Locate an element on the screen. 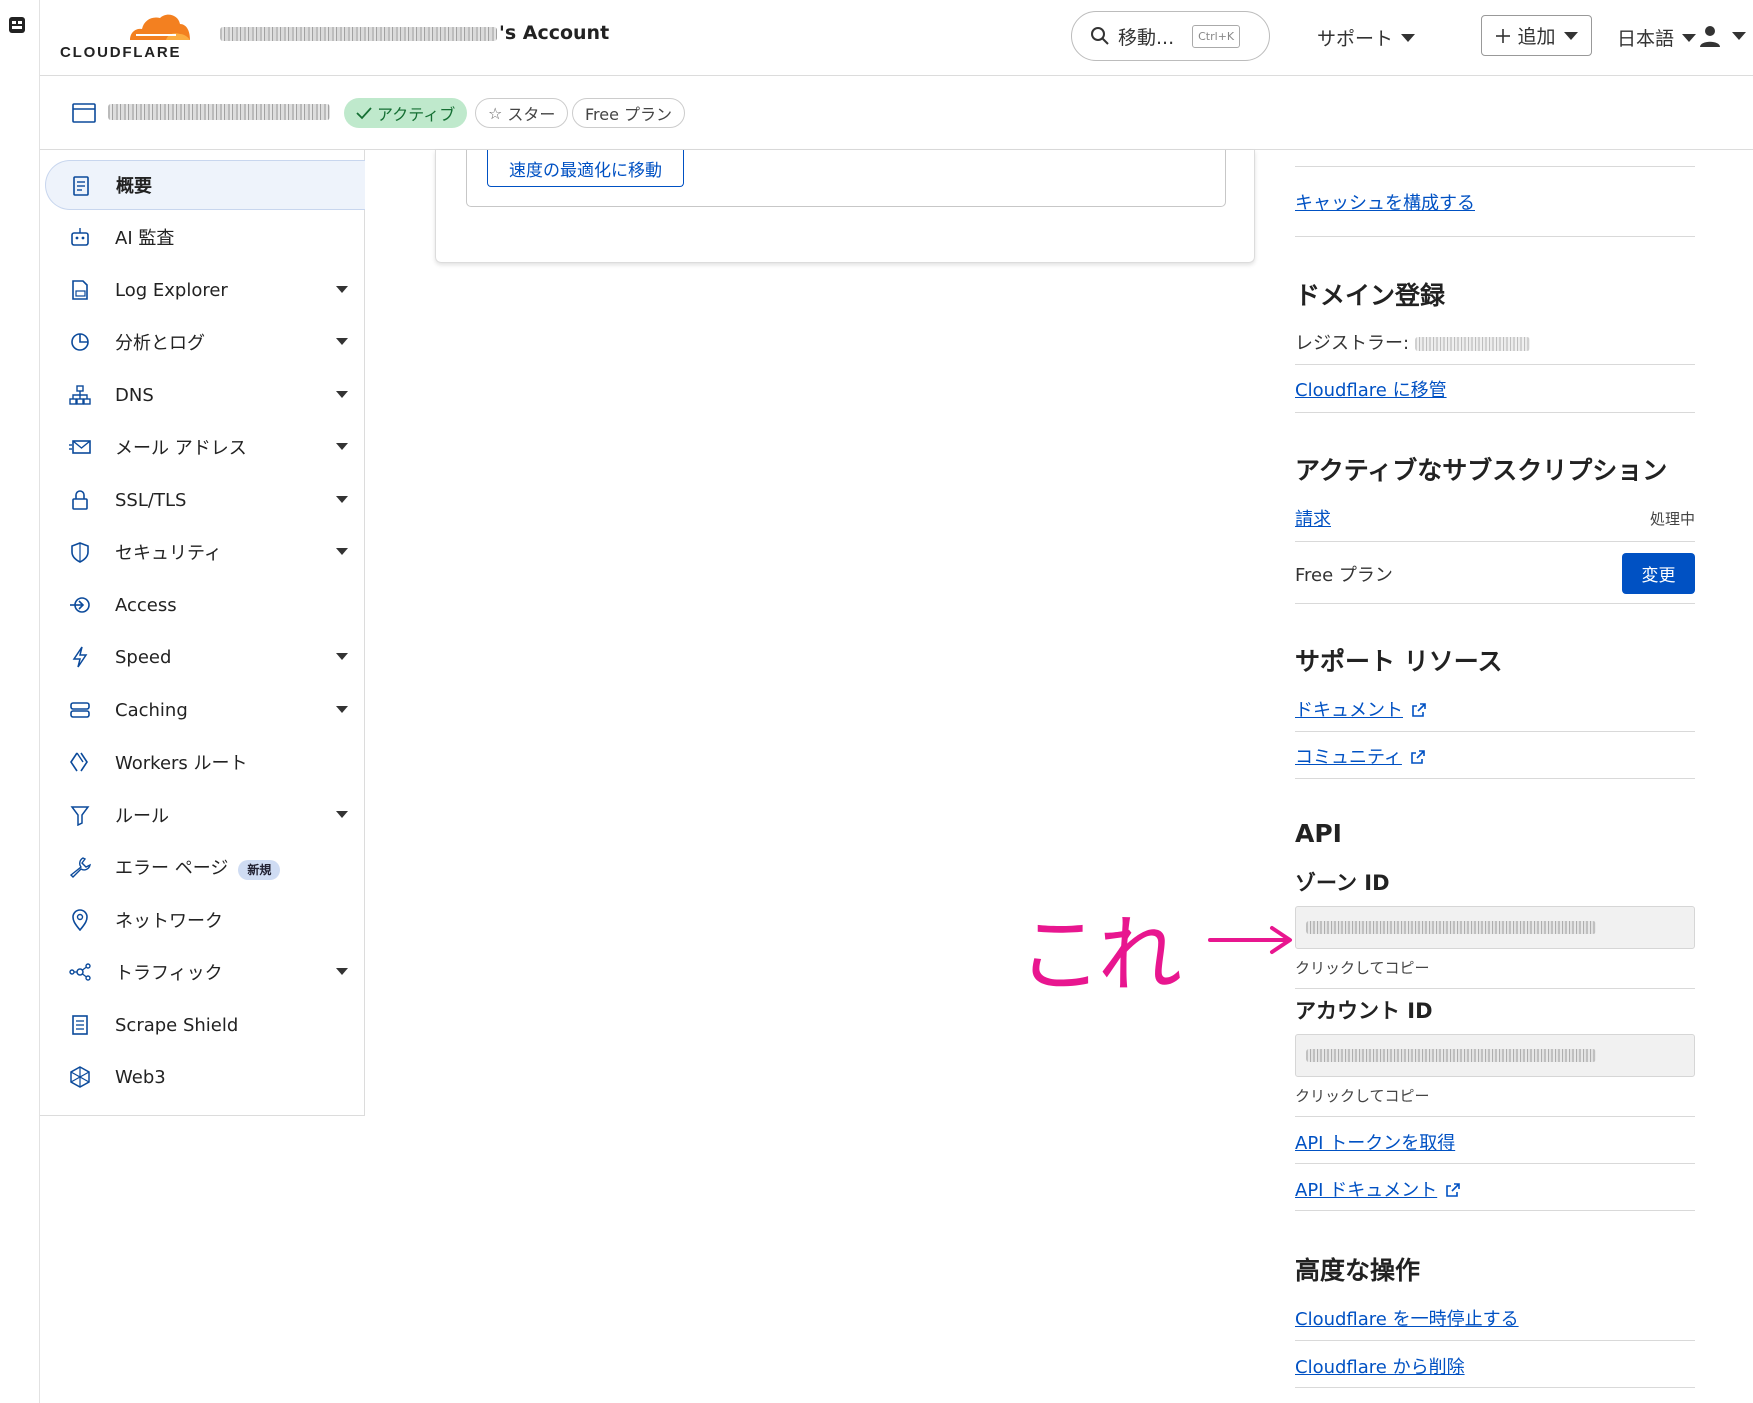  share-nodes-icon is located at coordinates (80, 972).